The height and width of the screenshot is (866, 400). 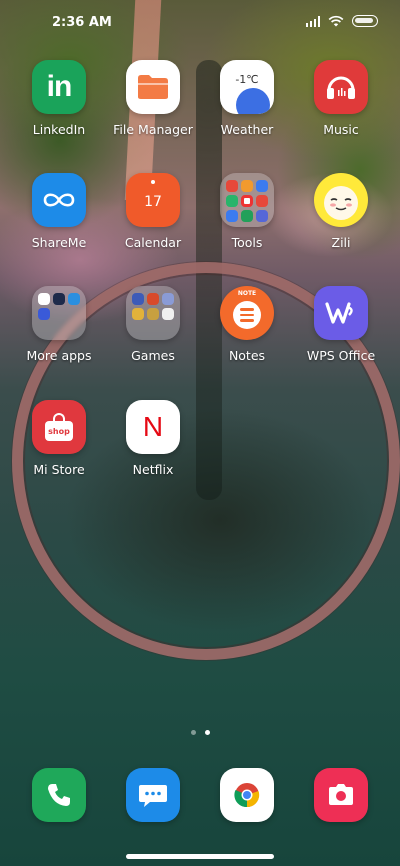 What do you see at coordinates (59, 469) in the screenshot?
I see `app-label: Mi Store` at bounding box center [59, 469].